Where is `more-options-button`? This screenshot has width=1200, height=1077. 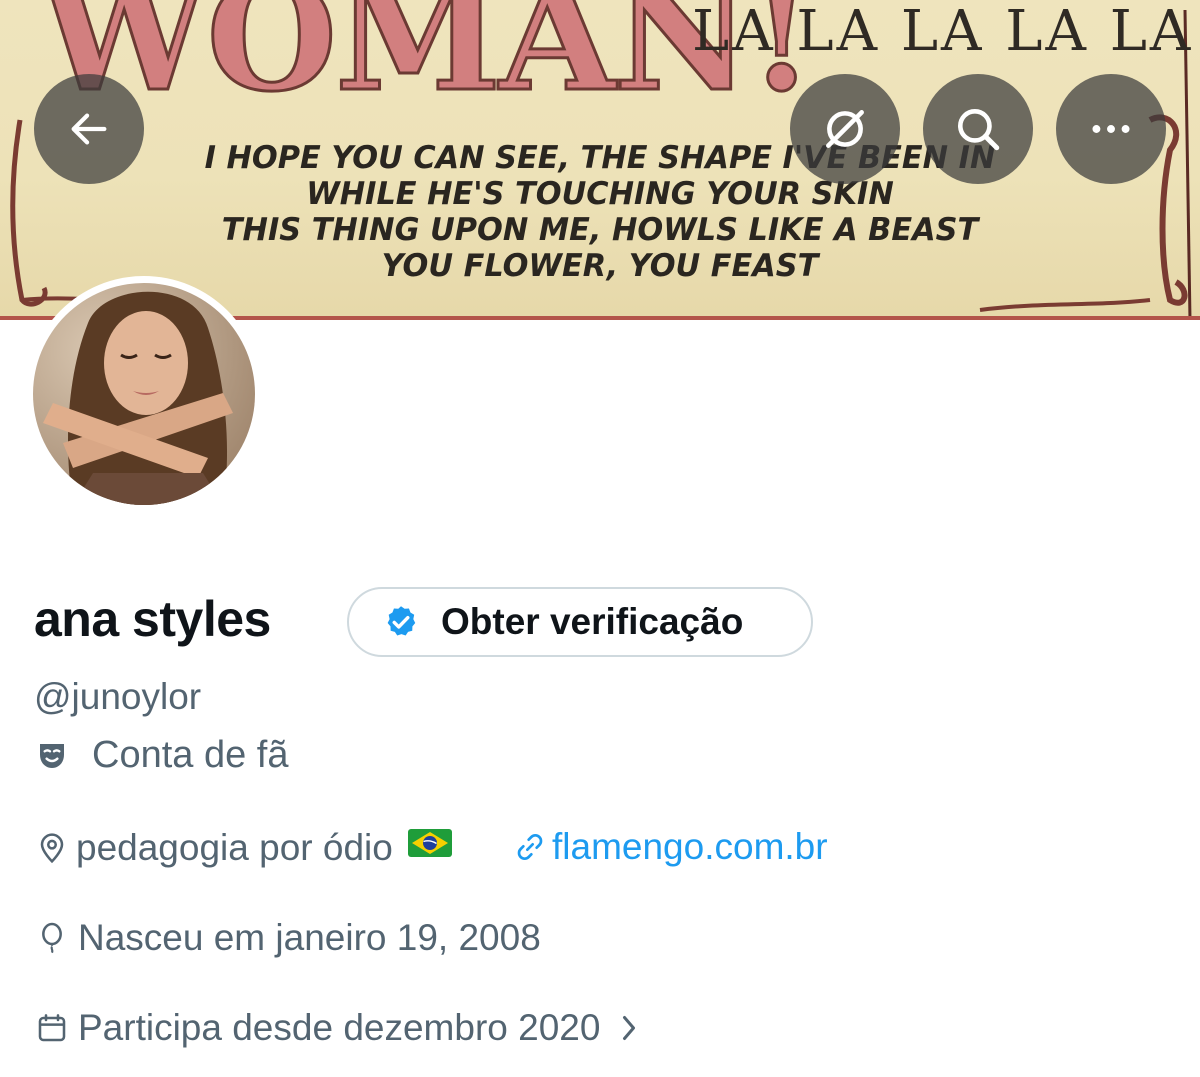 more-options-button is located at coordinates (1111, 129).